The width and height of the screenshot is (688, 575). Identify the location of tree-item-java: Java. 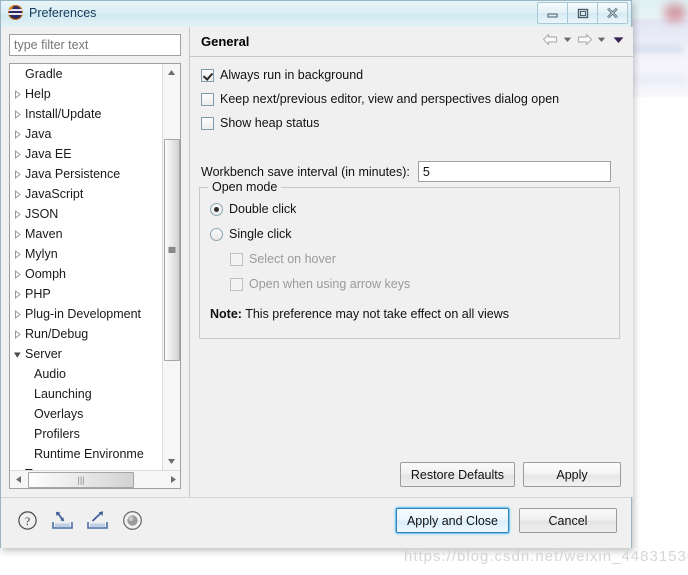
(86, 134).